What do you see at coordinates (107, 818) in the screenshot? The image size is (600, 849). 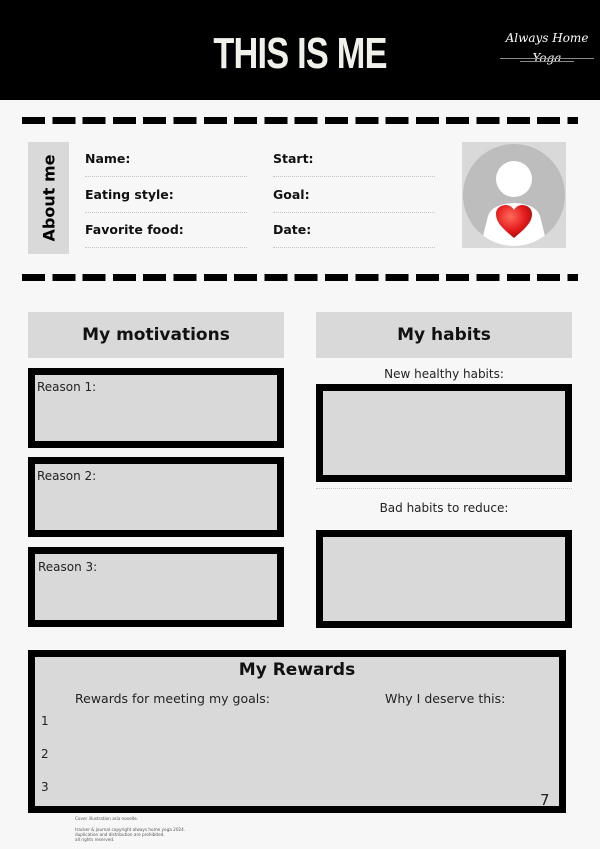 I see `footer-credit: Cover illustration aria novelle.` at bounding box center [107, 818].